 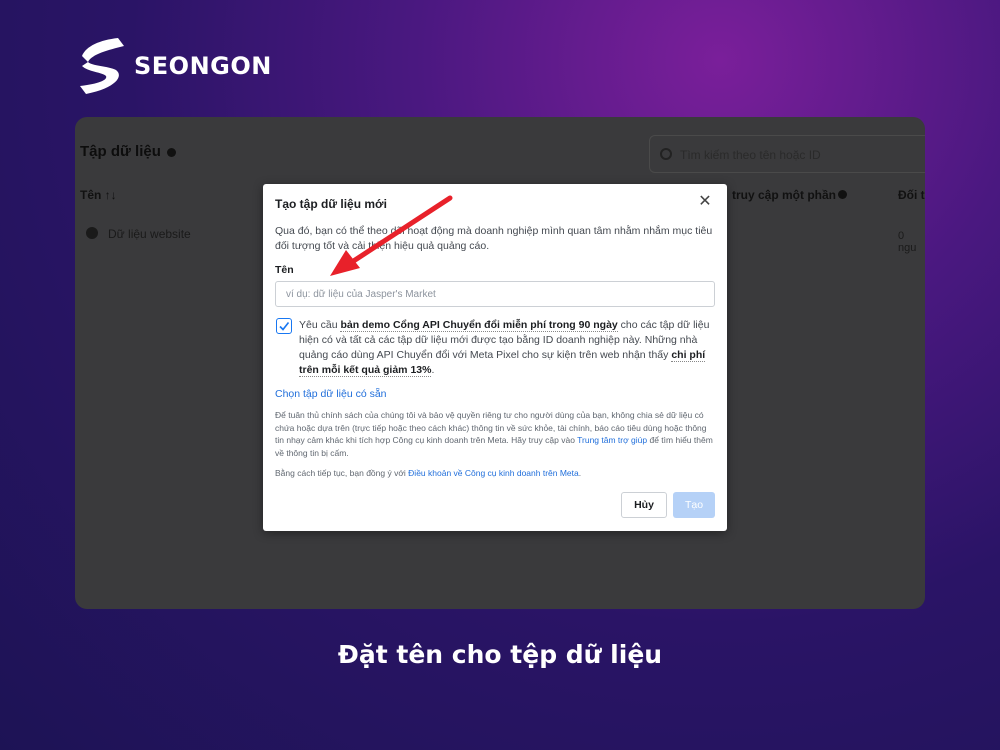 I want to click on choose-existing-link: Chọn tập dữ liệu có sẵn, so click(x=331, y=394).